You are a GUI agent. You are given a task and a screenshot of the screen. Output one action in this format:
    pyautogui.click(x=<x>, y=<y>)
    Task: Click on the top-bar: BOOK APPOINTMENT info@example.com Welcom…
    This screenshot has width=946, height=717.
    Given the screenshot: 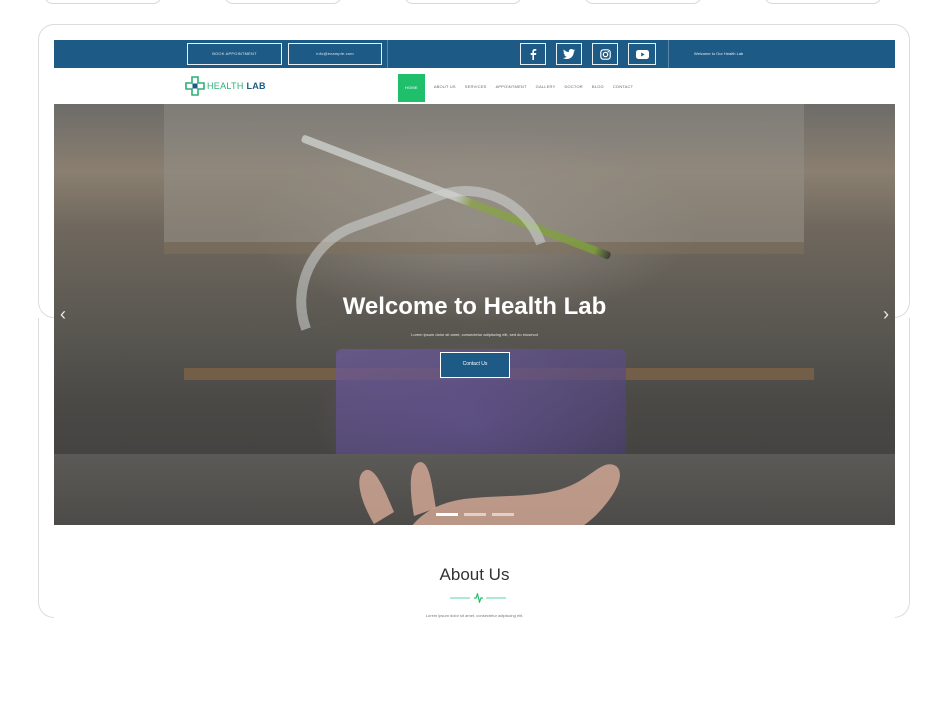 What is the action you would take?
    pyautogui.click(x=474, y=54)
    